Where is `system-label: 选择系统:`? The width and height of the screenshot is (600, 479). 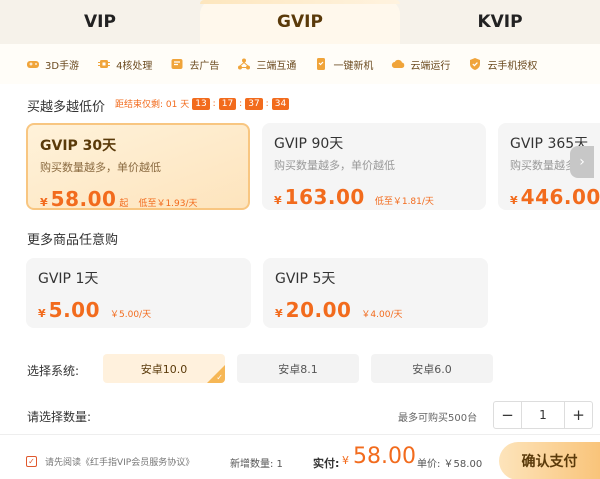
system-label: 选择系统: is located at coordinates (53, 371).